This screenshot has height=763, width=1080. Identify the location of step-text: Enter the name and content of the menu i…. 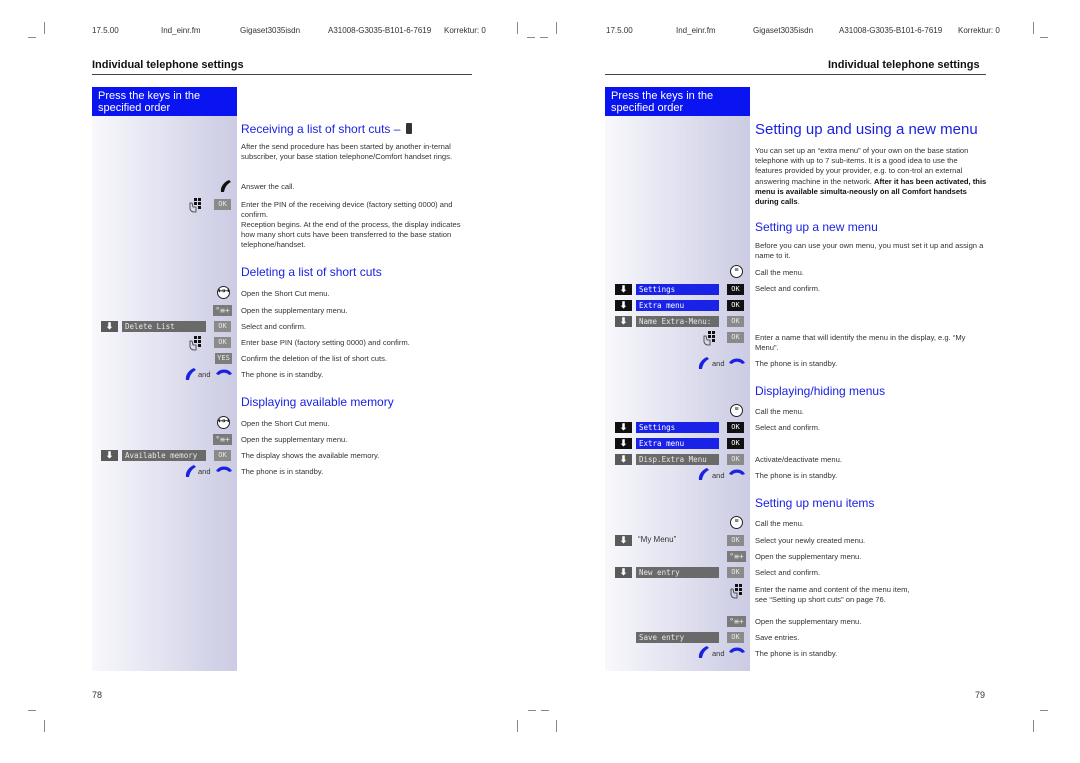
(832, 589).